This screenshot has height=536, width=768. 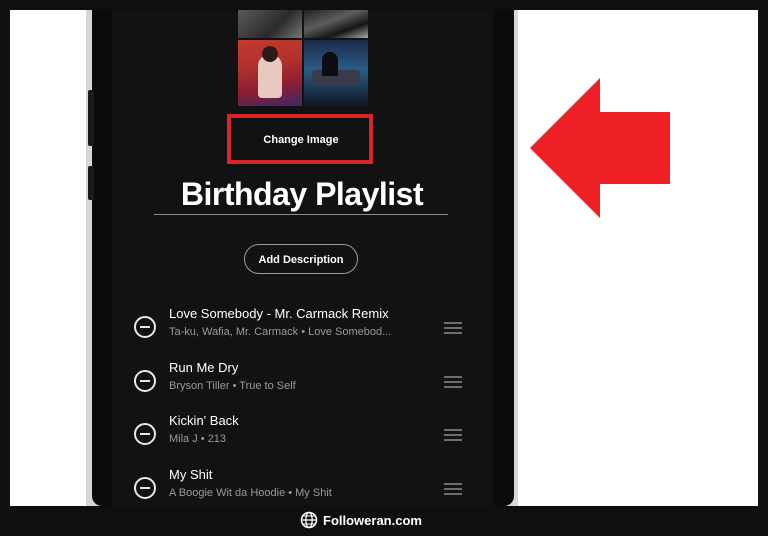 I want to click on track-name: Run Me Dry, so click(x=204, y=367).